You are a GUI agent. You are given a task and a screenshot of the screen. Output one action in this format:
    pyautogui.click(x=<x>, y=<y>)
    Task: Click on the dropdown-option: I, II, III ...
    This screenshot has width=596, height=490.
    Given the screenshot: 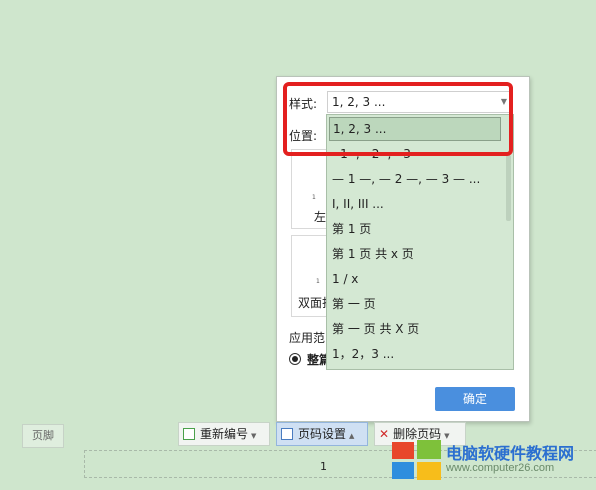 What is the action you would take?
    pyautogui.click(x=415, y=204)
    